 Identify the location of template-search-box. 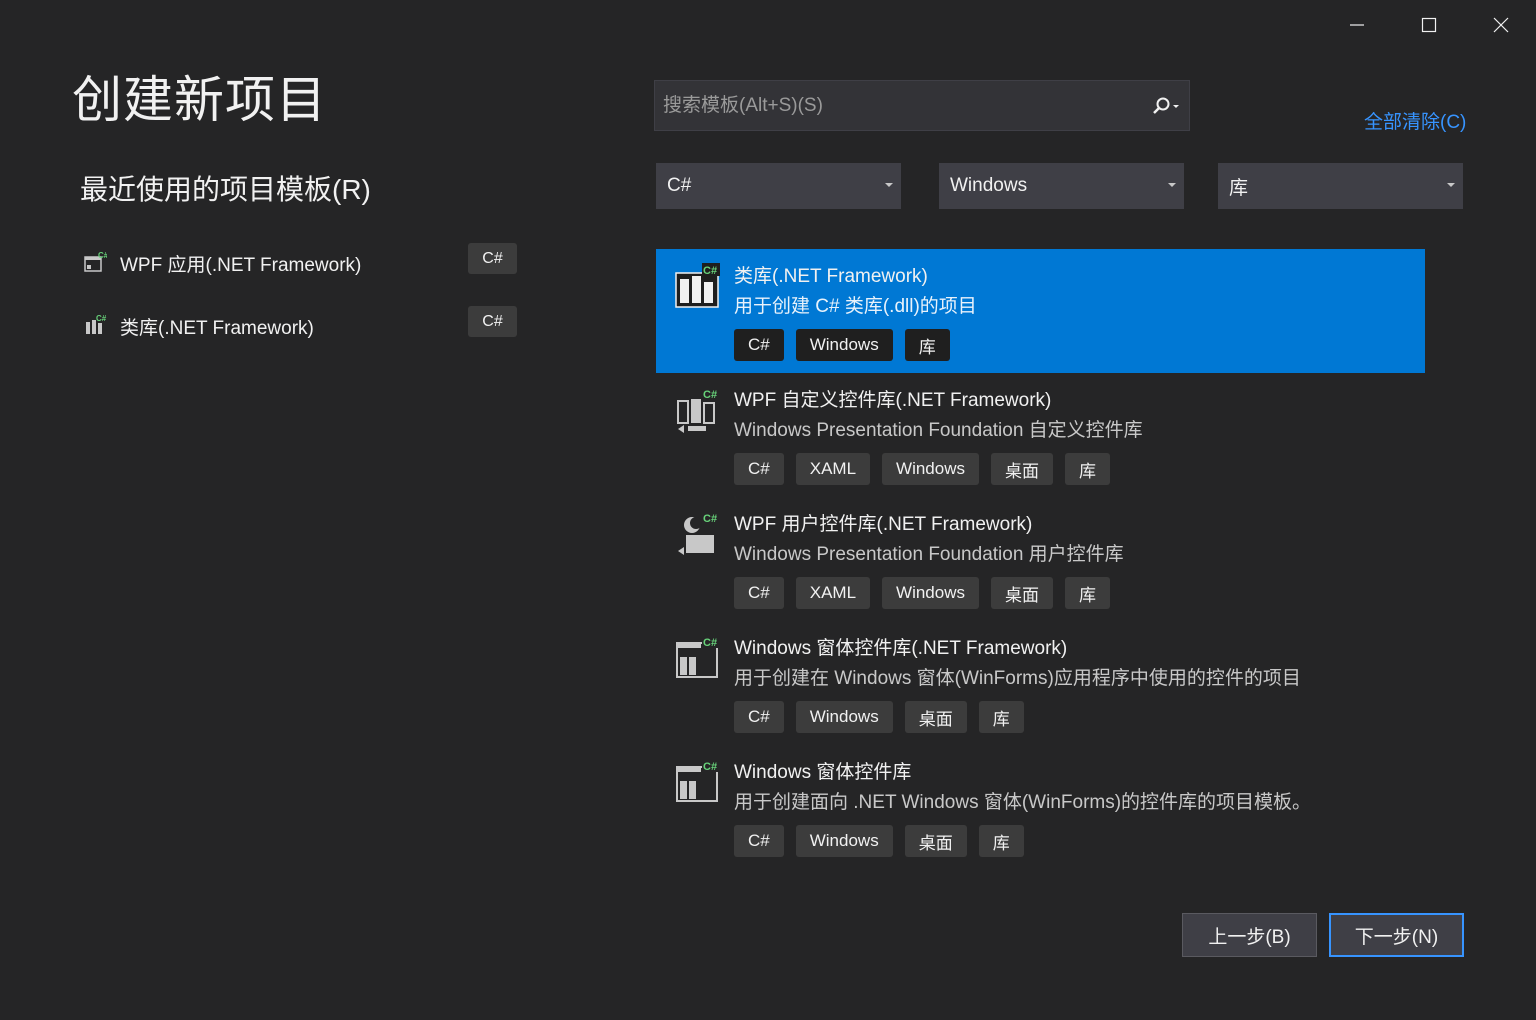
(922, 105).